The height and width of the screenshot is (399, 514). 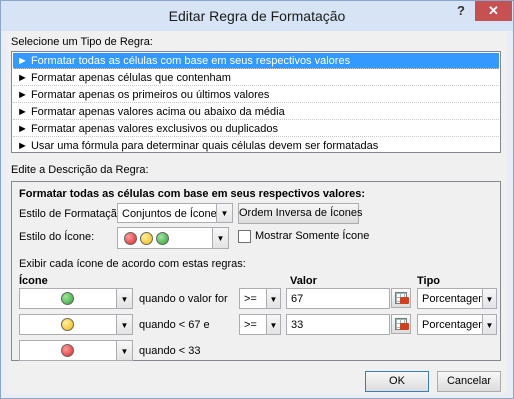 What do you see at coordinates (57, 237) in the screenshot?
I see `icon-style-label: Estilo do Ícone:` at bounding box center [57, 237].